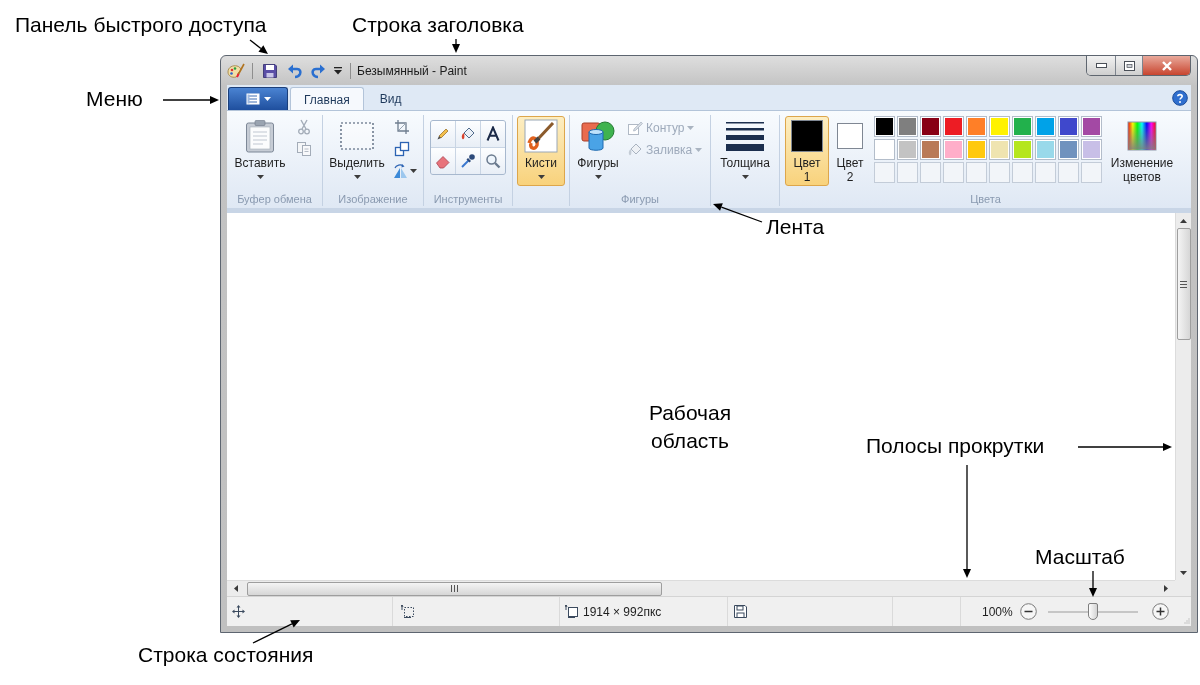 This screenshot has height=685, width=1200. What do you see at coordinates (850, 151) in the screenshot?
I see `color-slot-button: Цвет 2` at bounding box center [850, 151].